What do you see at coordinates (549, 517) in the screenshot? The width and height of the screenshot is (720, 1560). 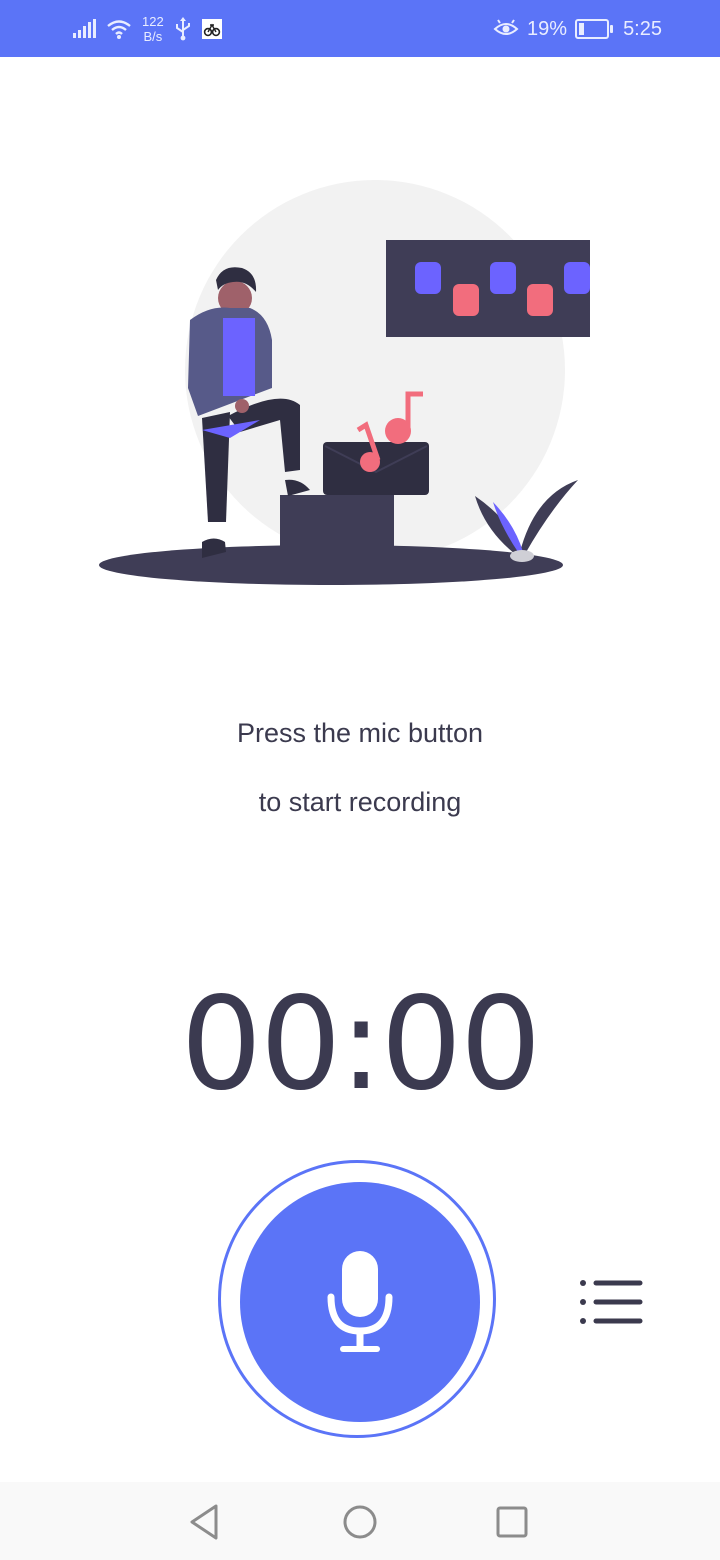 I see `plant-leaf` at bounding box center [549, 517].